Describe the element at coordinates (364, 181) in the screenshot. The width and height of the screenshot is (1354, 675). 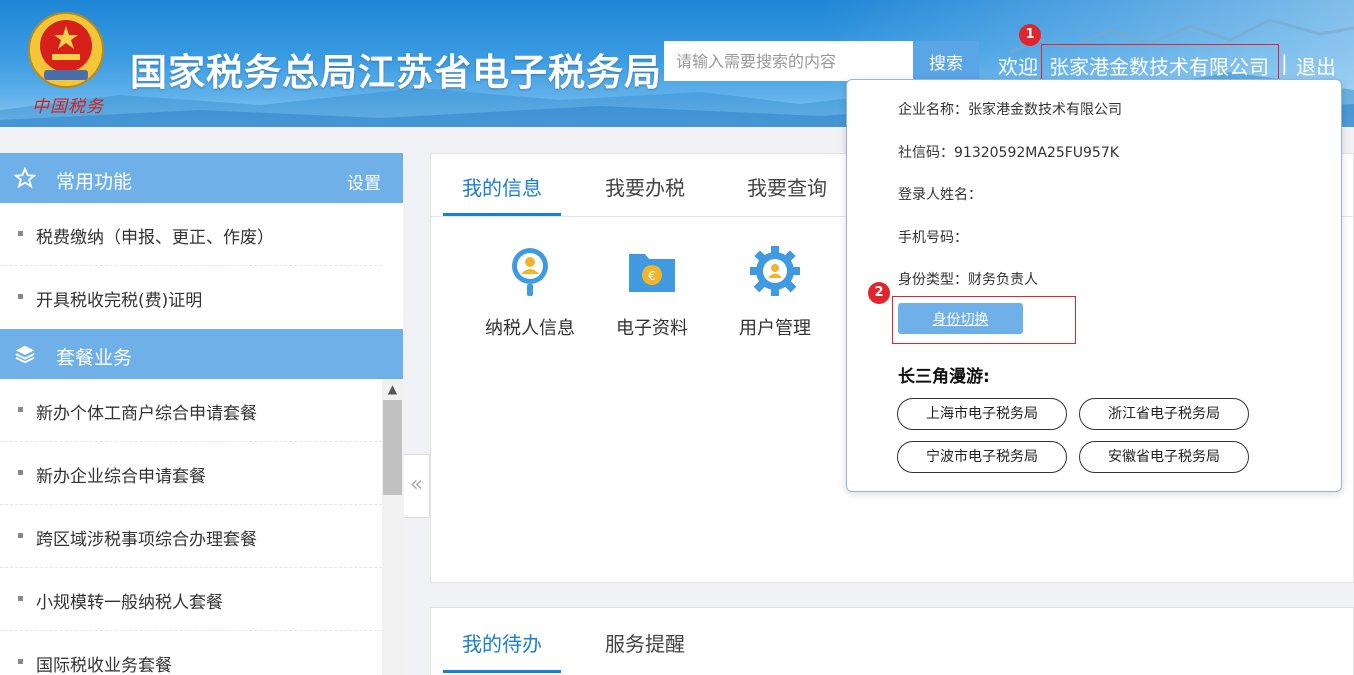
I see `sidebar-settings-link: 设置` at that location.